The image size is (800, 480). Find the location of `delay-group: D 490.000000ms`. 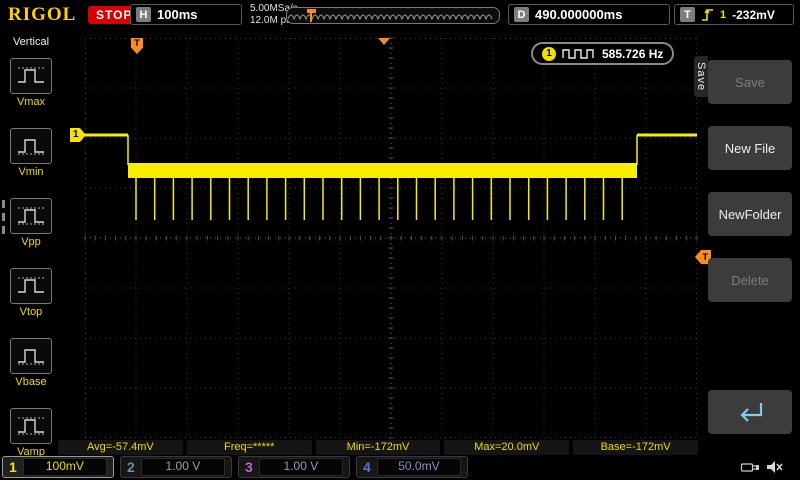

delay-group: D 490.000000ms is located at coordinates (589, 14).